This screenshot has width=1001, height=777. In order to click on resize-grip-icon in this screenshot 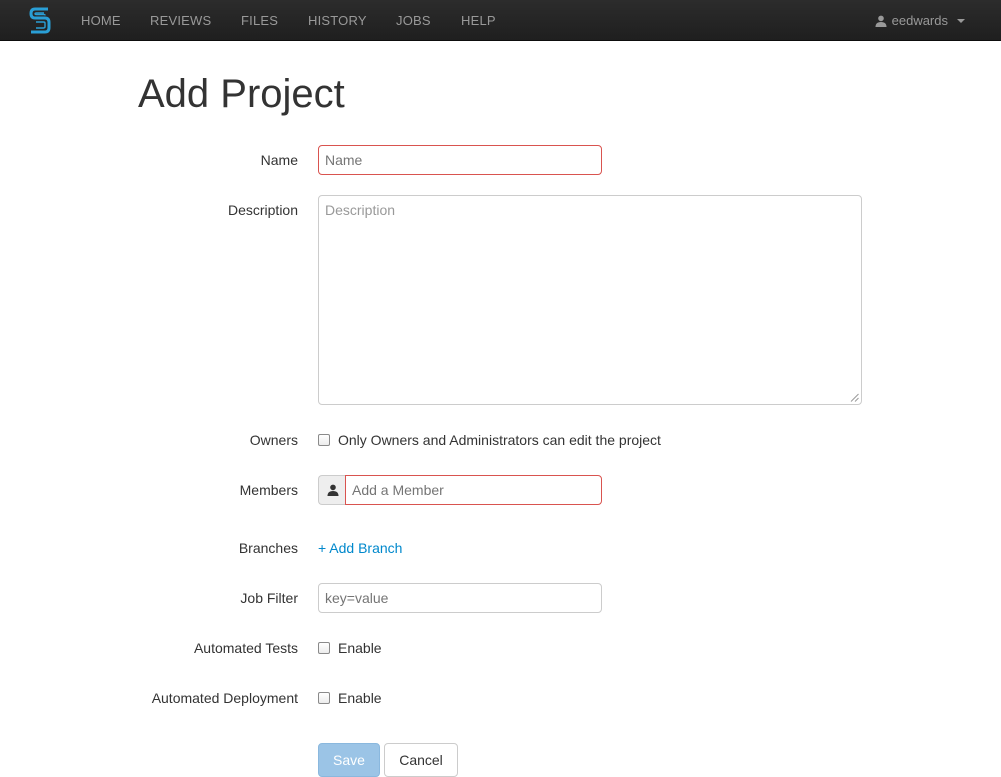, I will do `click(854, 397)`.